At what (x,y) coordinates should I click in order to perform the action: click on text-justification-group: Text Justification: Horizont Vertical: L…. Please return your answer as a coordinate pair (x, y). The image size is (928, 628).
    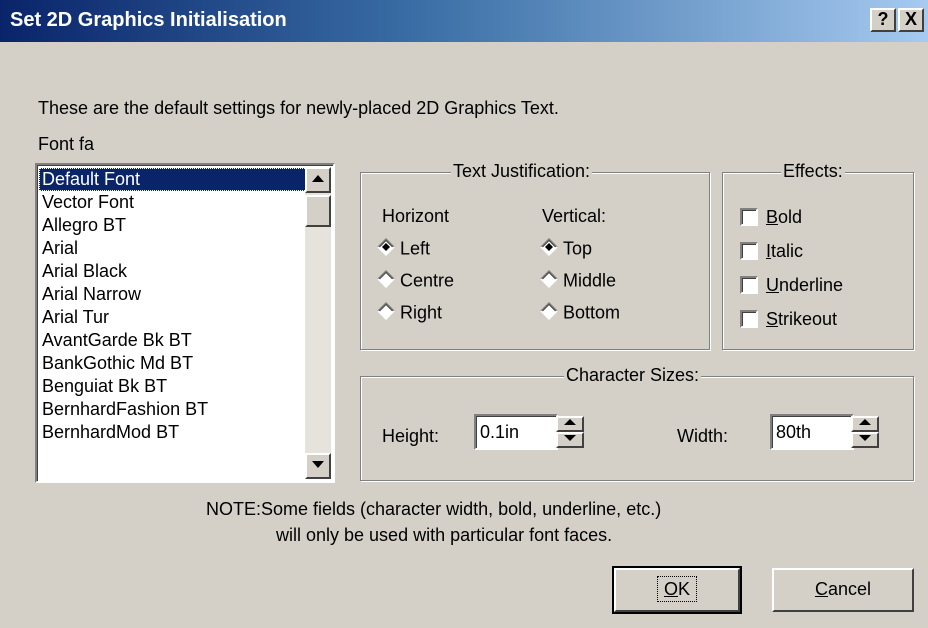
    Looking at the image, I should click on (535, 255).